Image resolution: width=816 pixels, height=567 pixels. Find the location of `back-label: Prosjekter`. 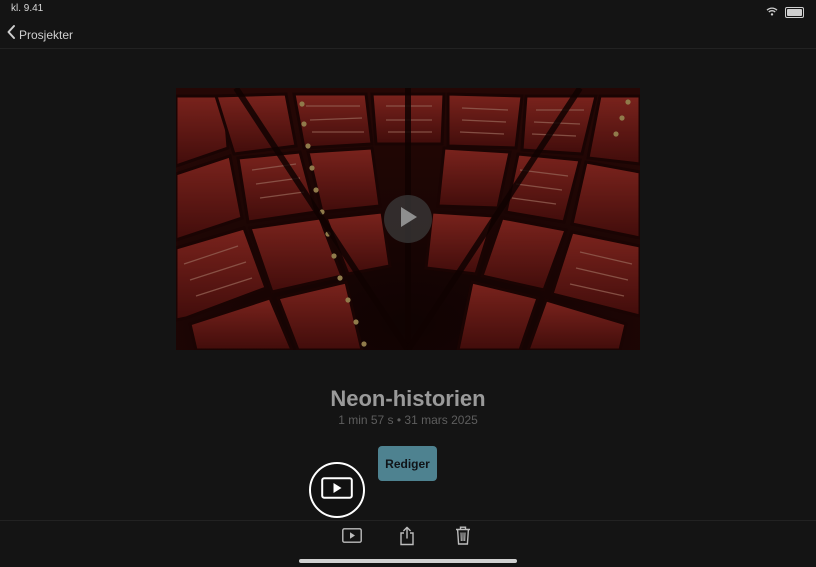

back-label: Prosjekter is located at coordinates (46, 34).